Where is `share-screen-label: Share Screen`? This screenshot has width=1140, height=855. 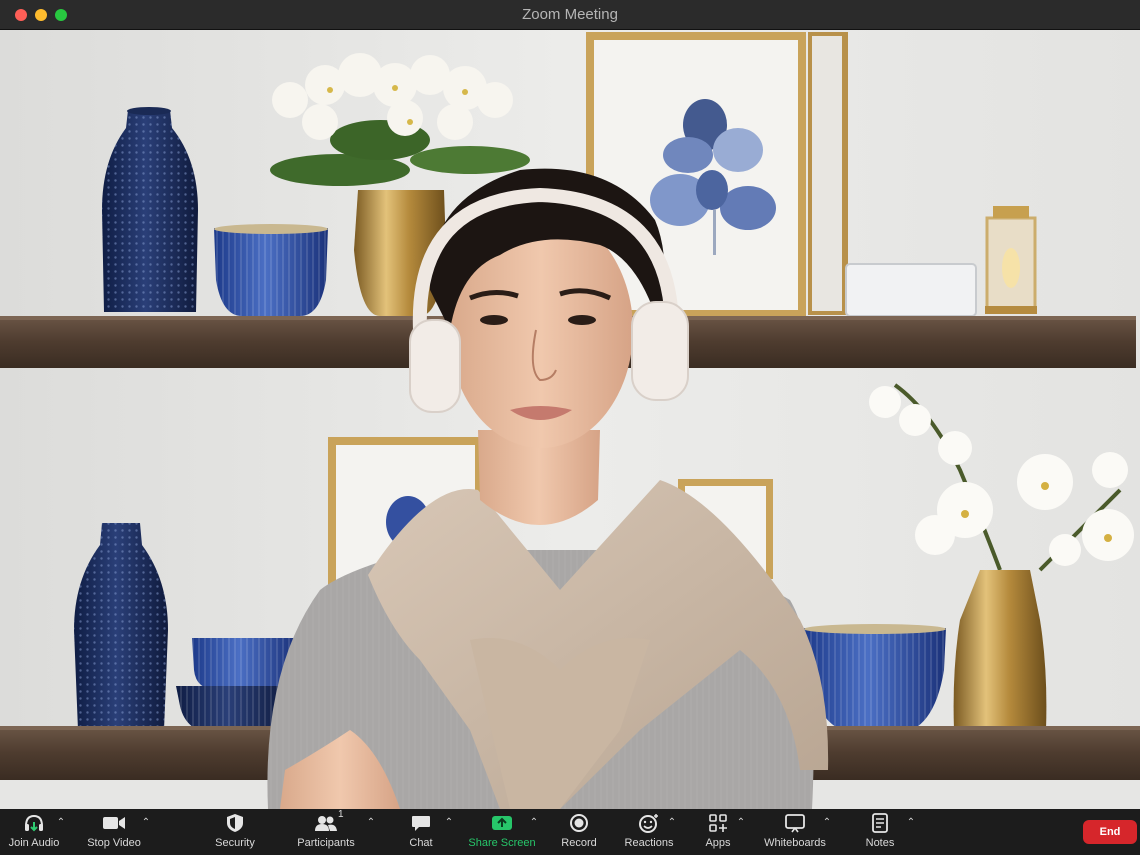
share-screen-label: Share Screen is located at coordinates (502, 843).